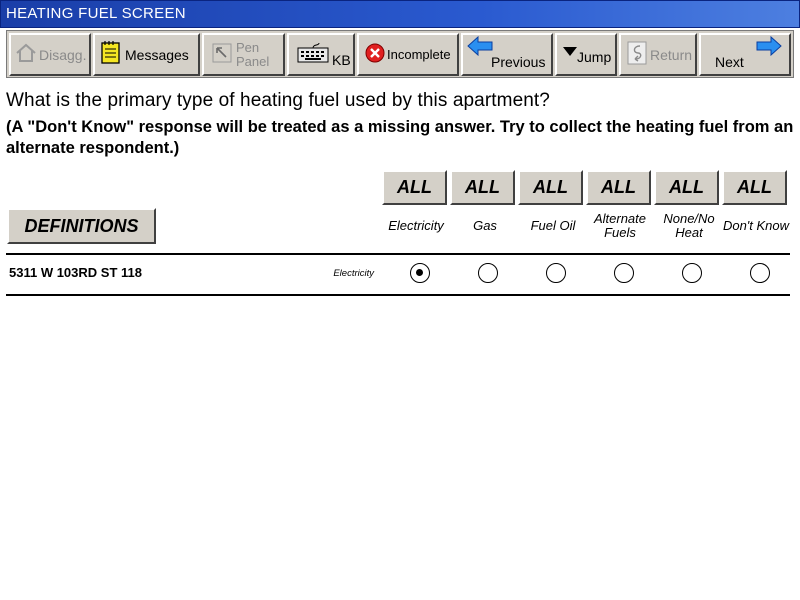 The height and width of the screenshot is (600, 800). Describe the element at coordinates (556, 273) in the screenshot. I see `radio-fuel-oil` at that location.